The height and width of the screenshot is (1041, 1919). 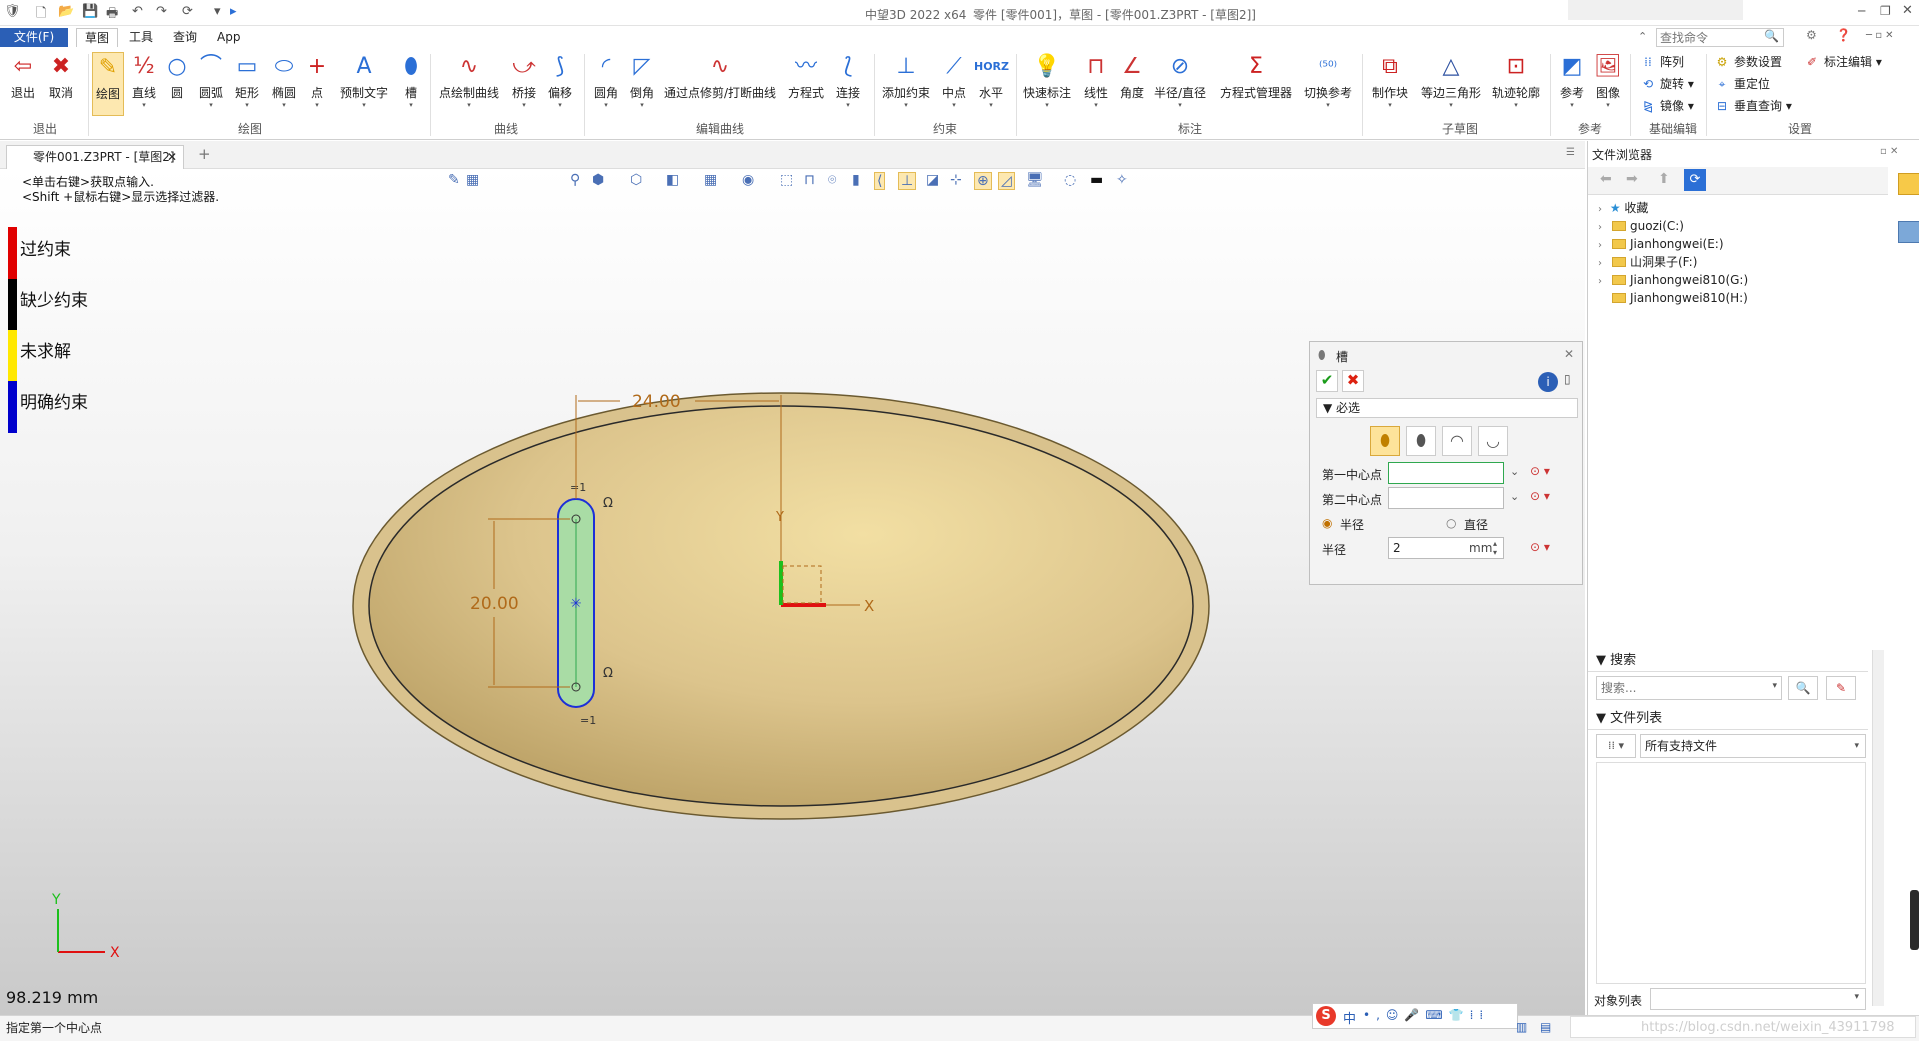 What do you see at coordinates (1728, 661) in the screenshot?
I see `search-section-header: ▼ 搜索` at bounding box center [1728, 661].